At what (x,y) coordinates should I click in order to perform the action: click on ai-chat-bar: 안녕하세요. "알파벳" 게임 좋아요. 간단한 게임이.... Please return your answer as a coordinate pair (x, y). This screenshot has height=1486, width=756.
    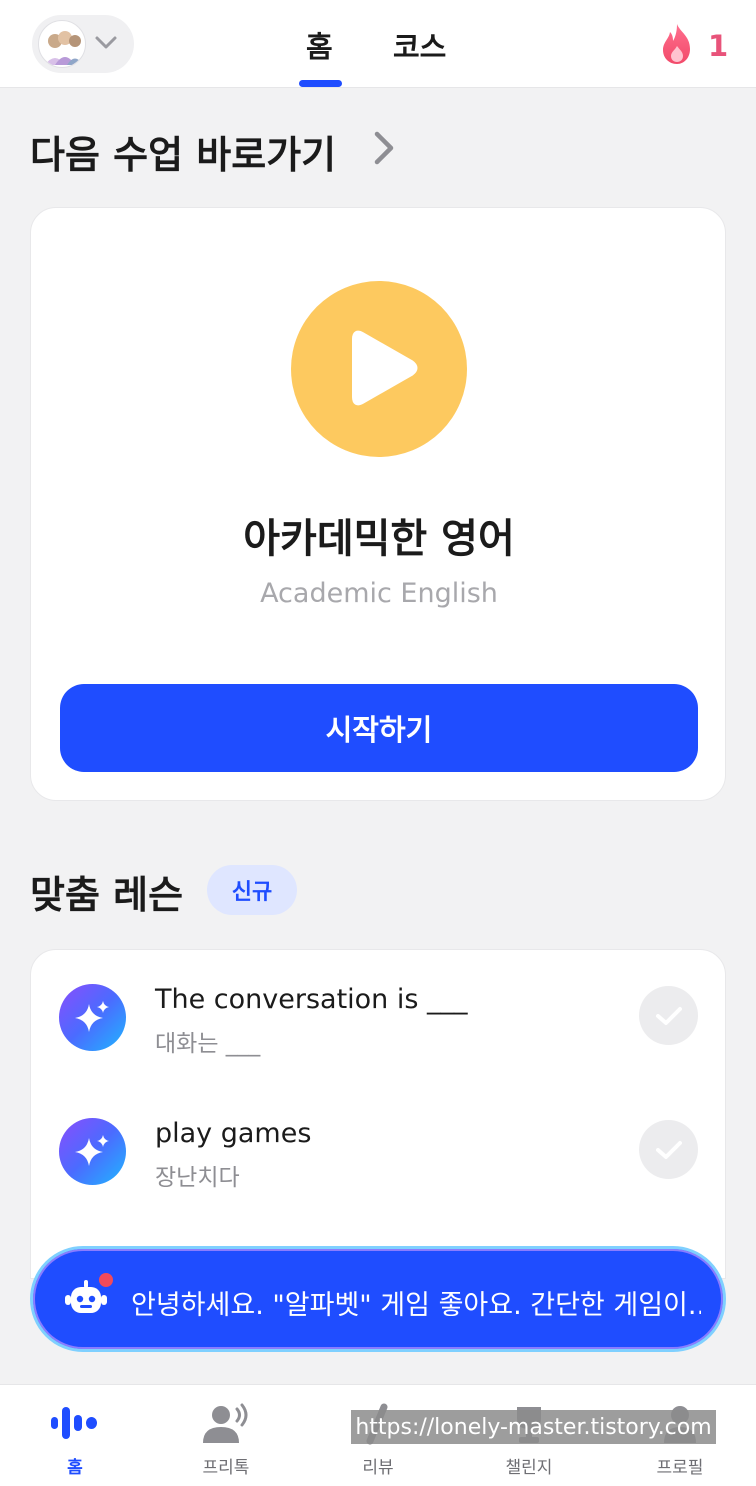
    Looking at the image, I should click on (378, 1299).